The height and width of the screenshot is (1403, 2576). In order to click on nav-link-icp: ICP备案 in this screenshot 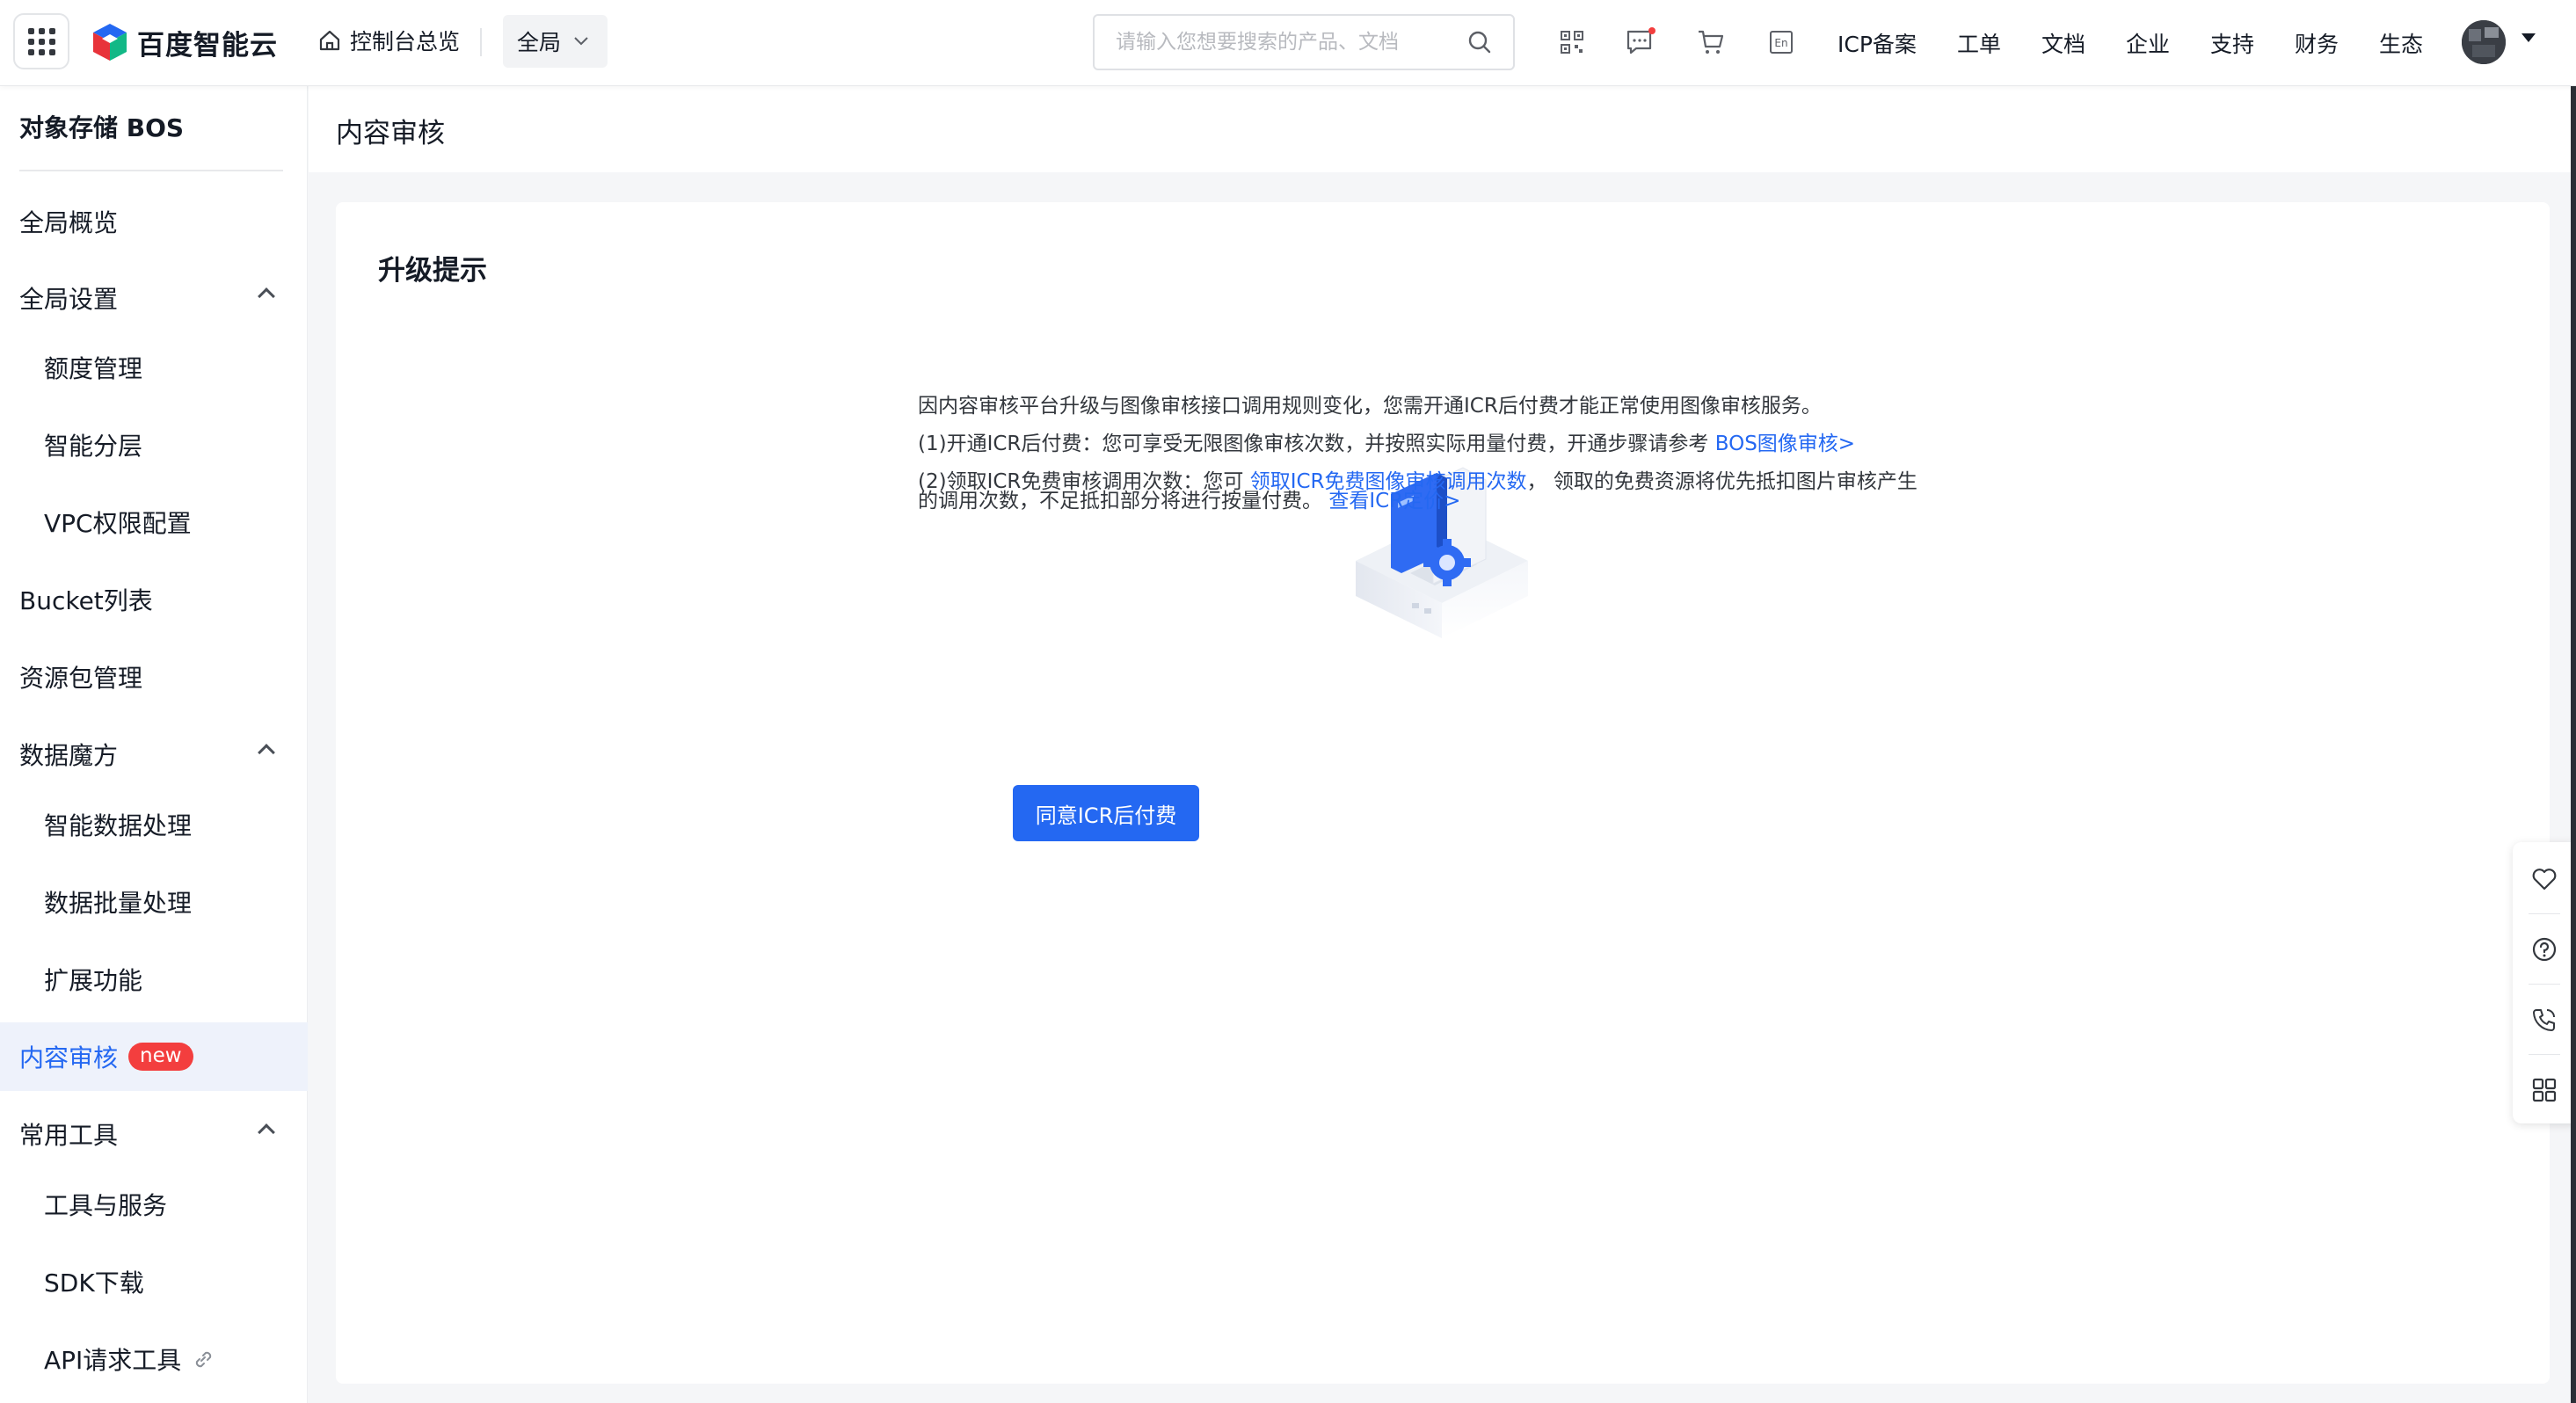, I will do `click(1877, 43)`.